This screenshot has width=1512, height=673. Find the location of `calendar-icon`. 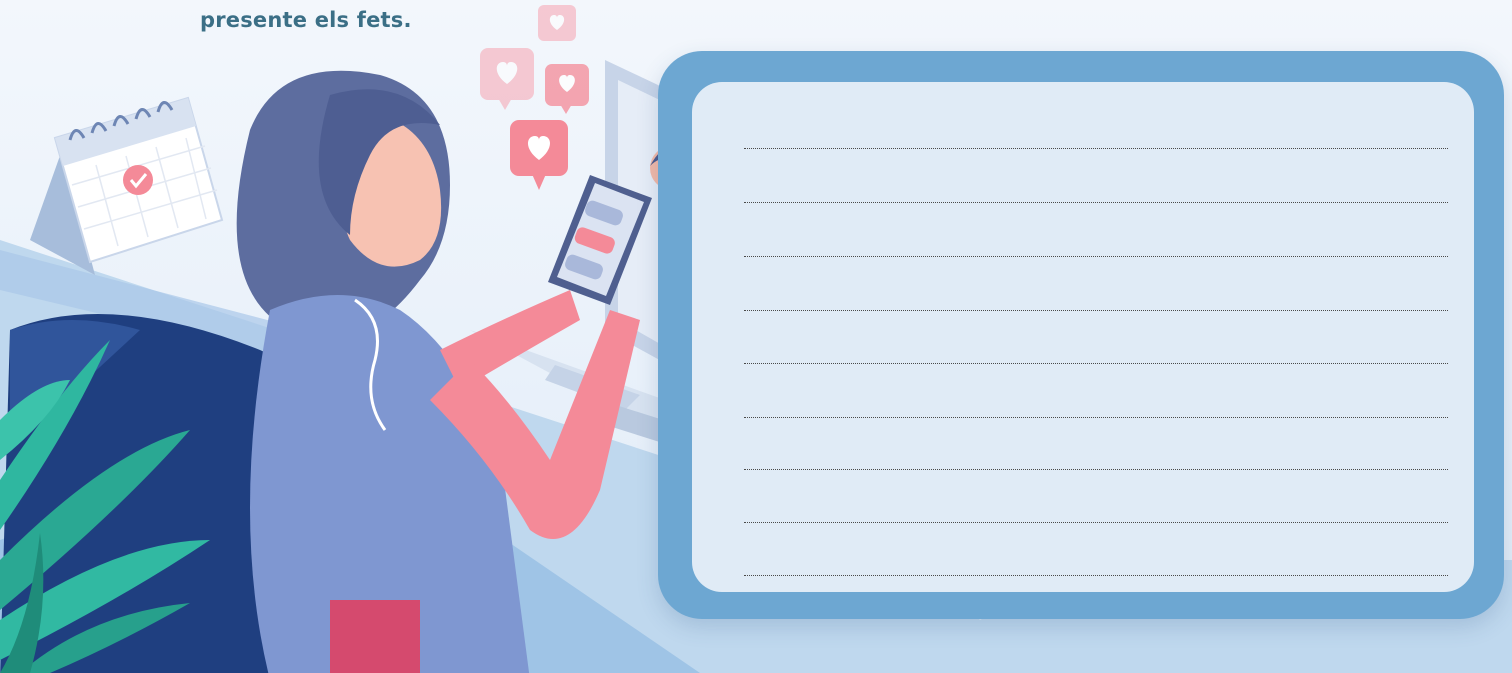

calendar-icon is located at coordinates (127, 185).